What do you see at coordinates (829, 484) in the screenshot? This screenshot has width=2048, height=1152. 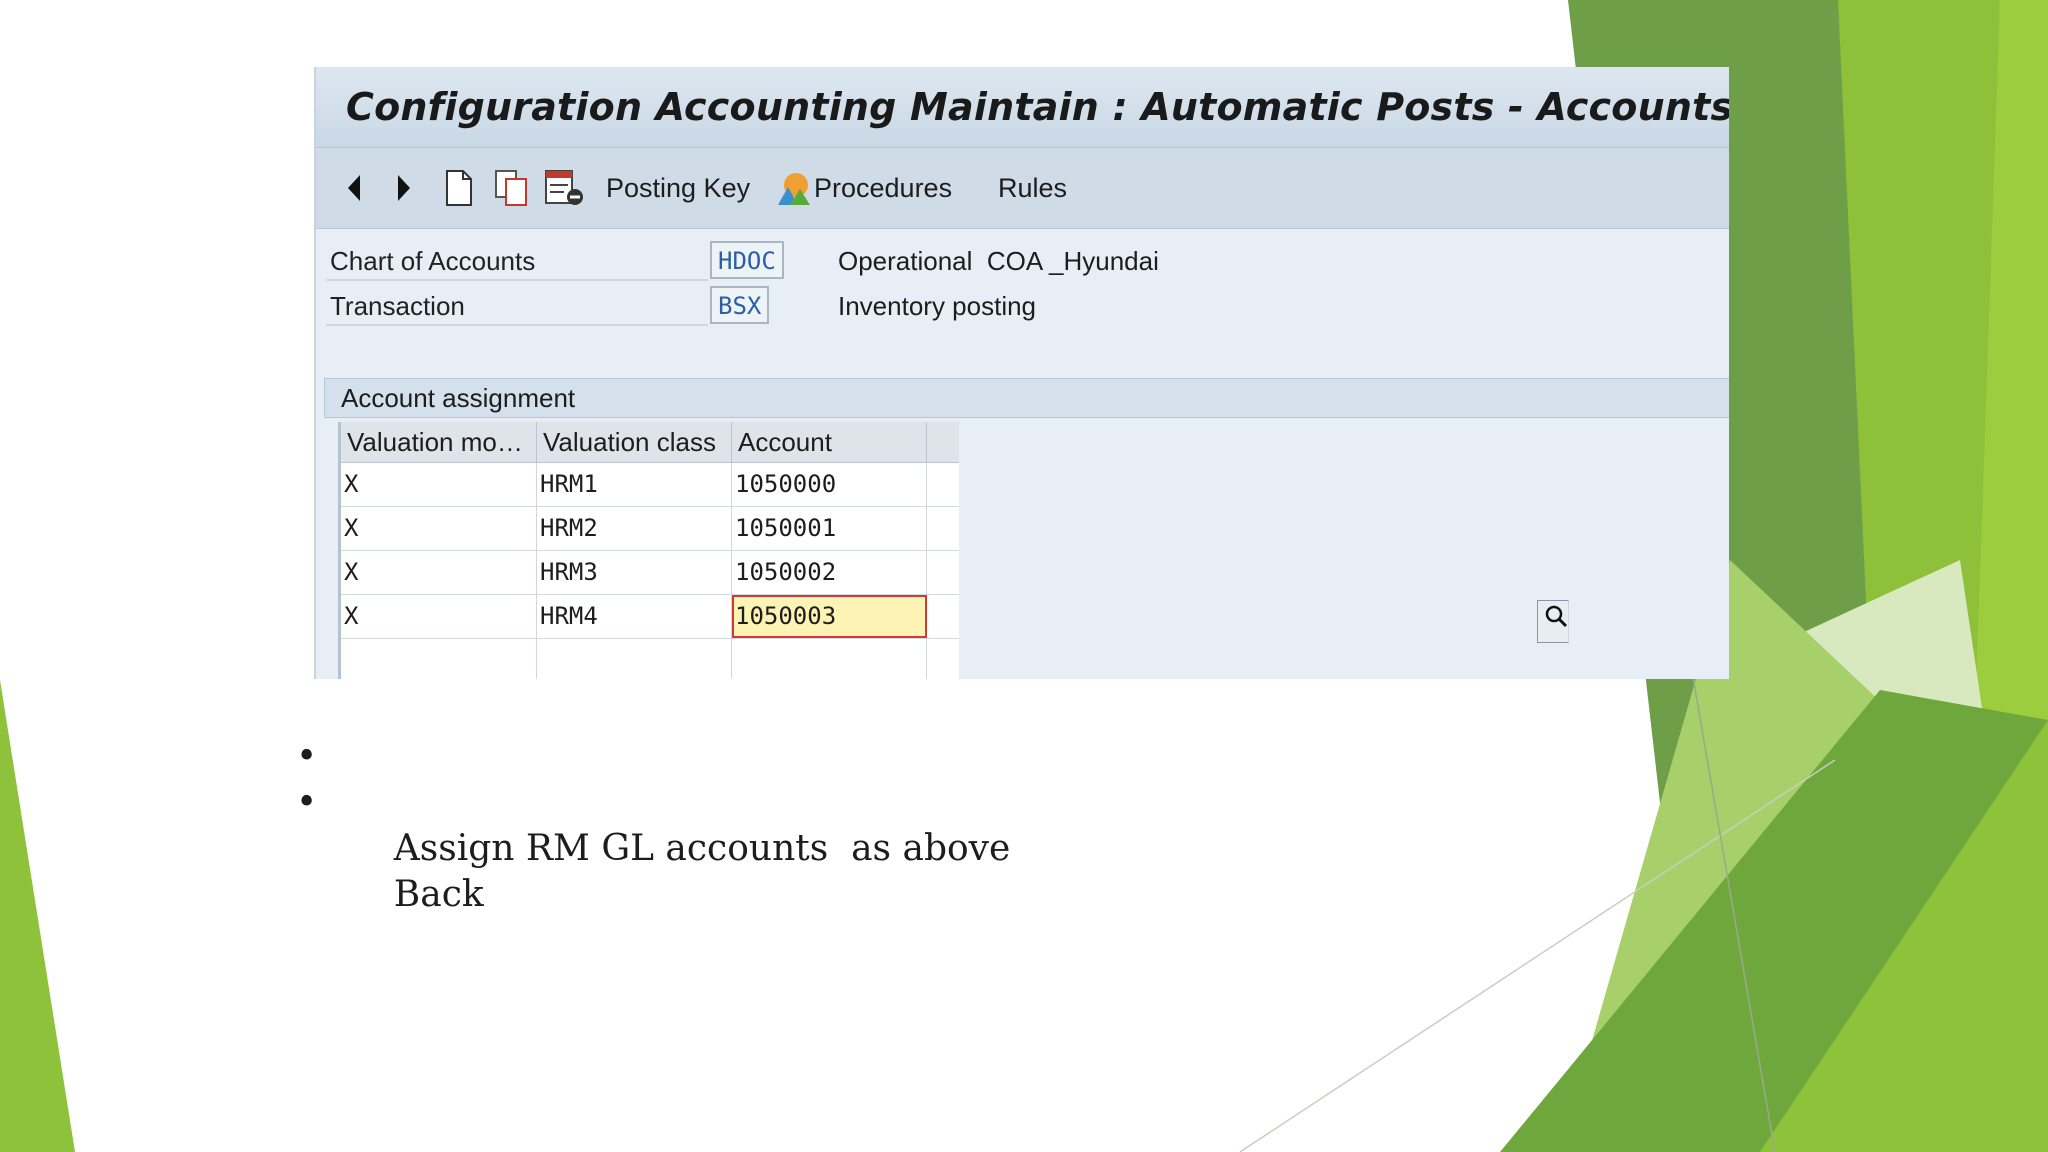 I see `account-cell: 1050000` at bounding box center [829, 484].